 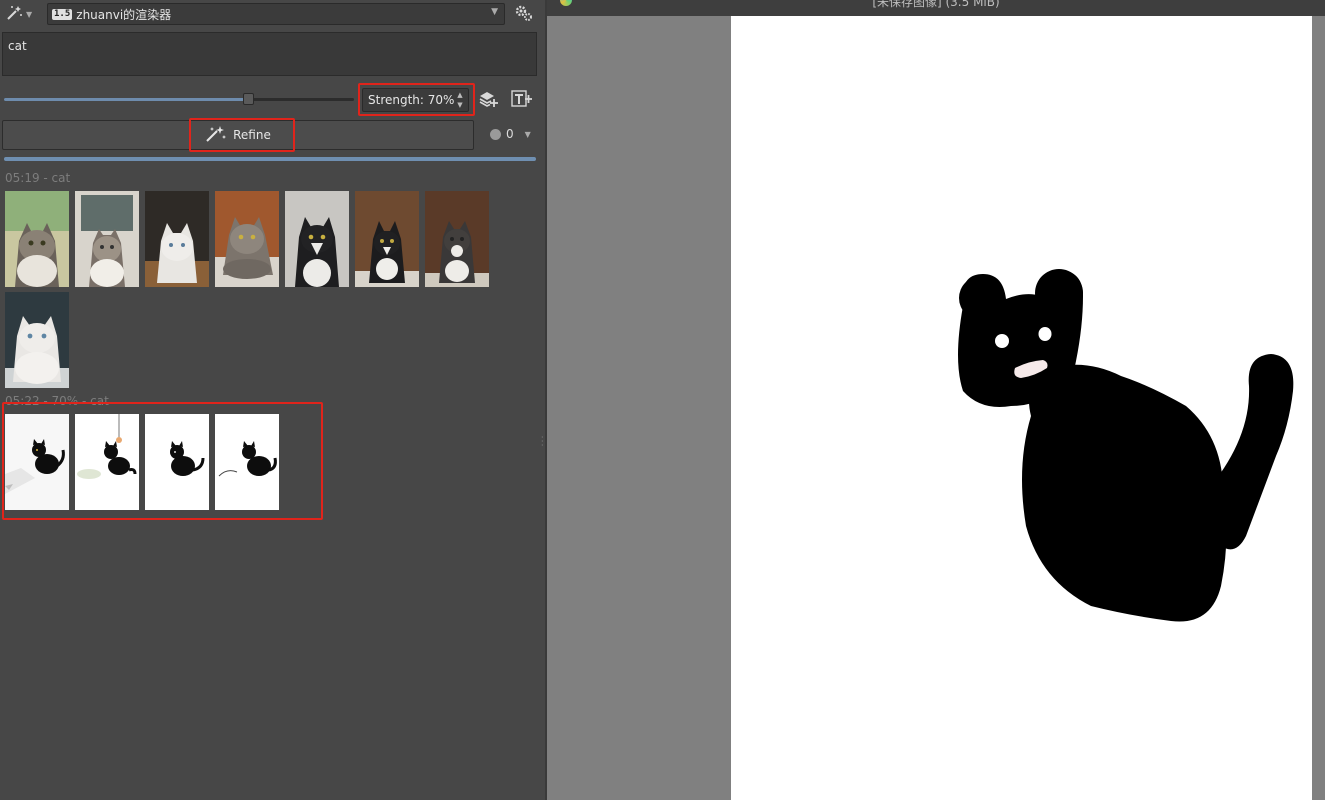 I want to click on add-control-layer-button, so click(x=489, y=100).